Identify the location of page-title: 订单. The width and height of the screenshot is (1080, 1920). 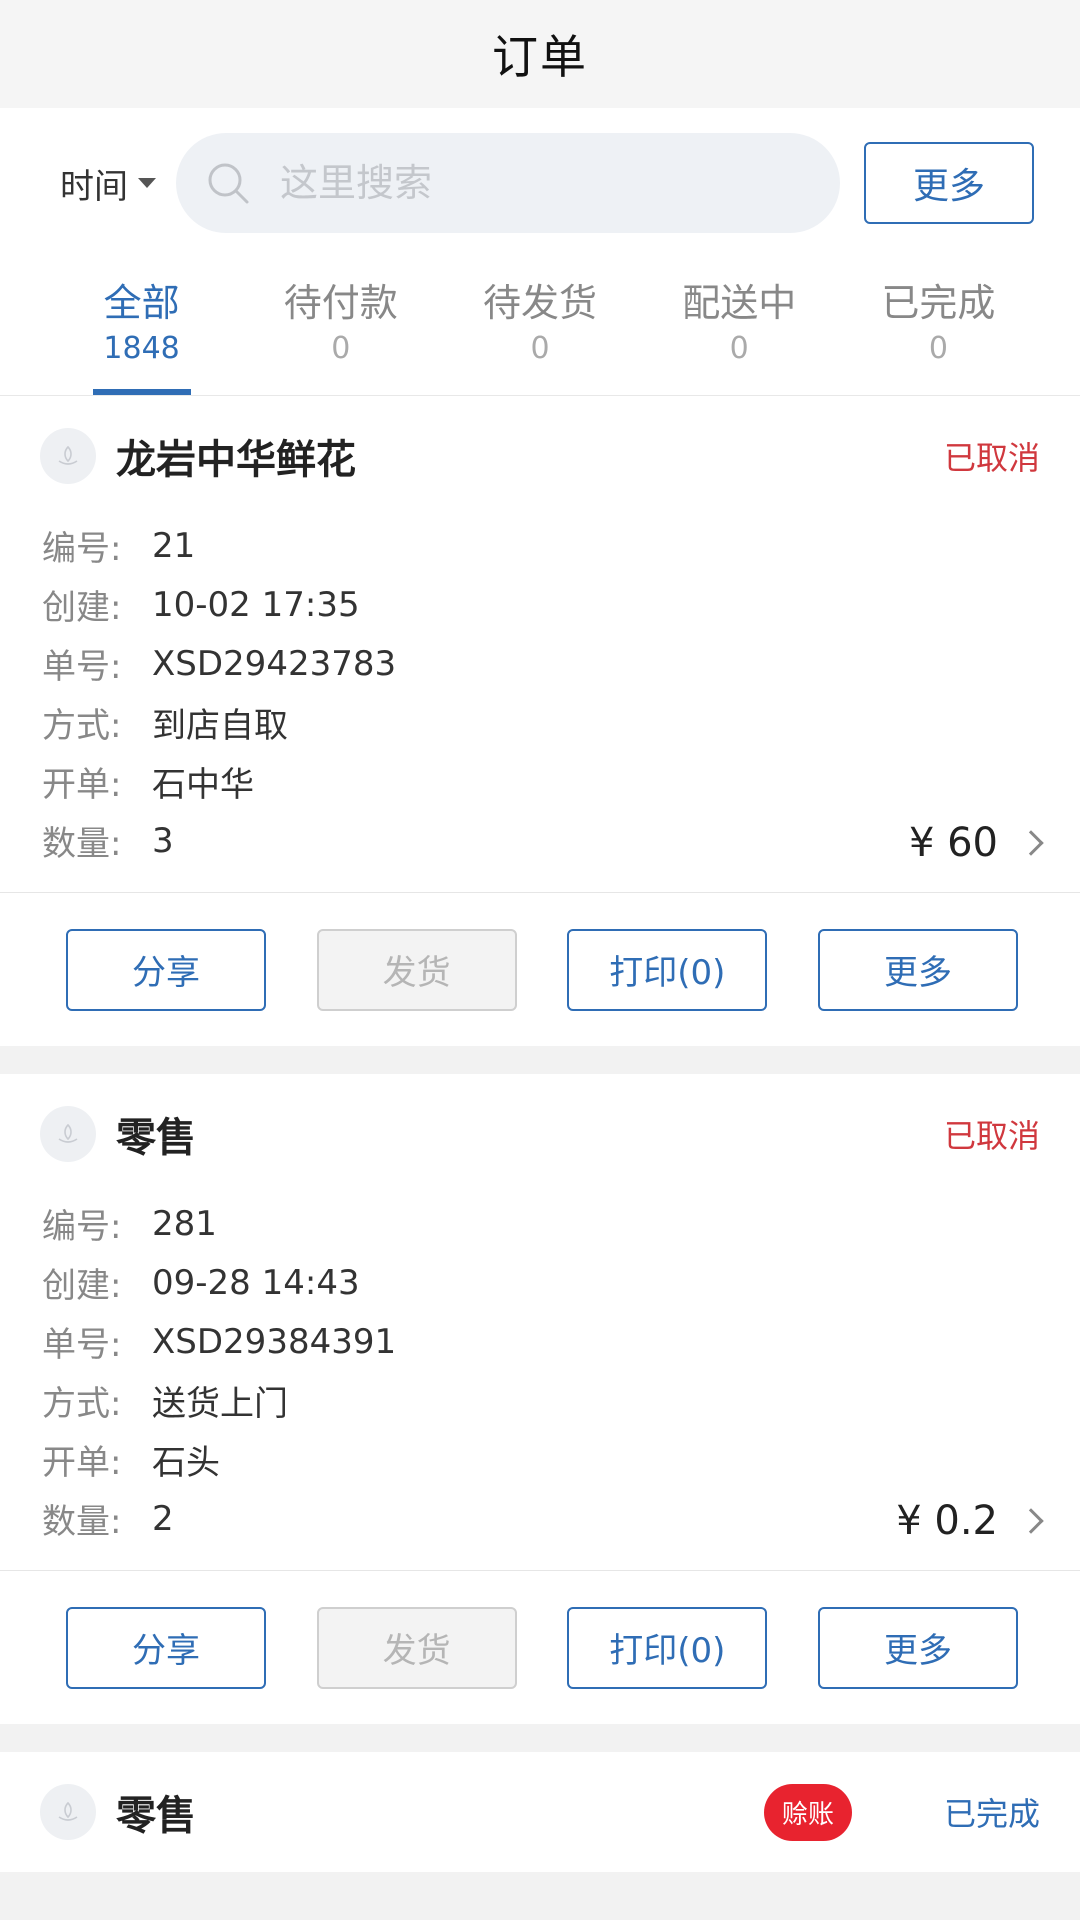
(540, 57).